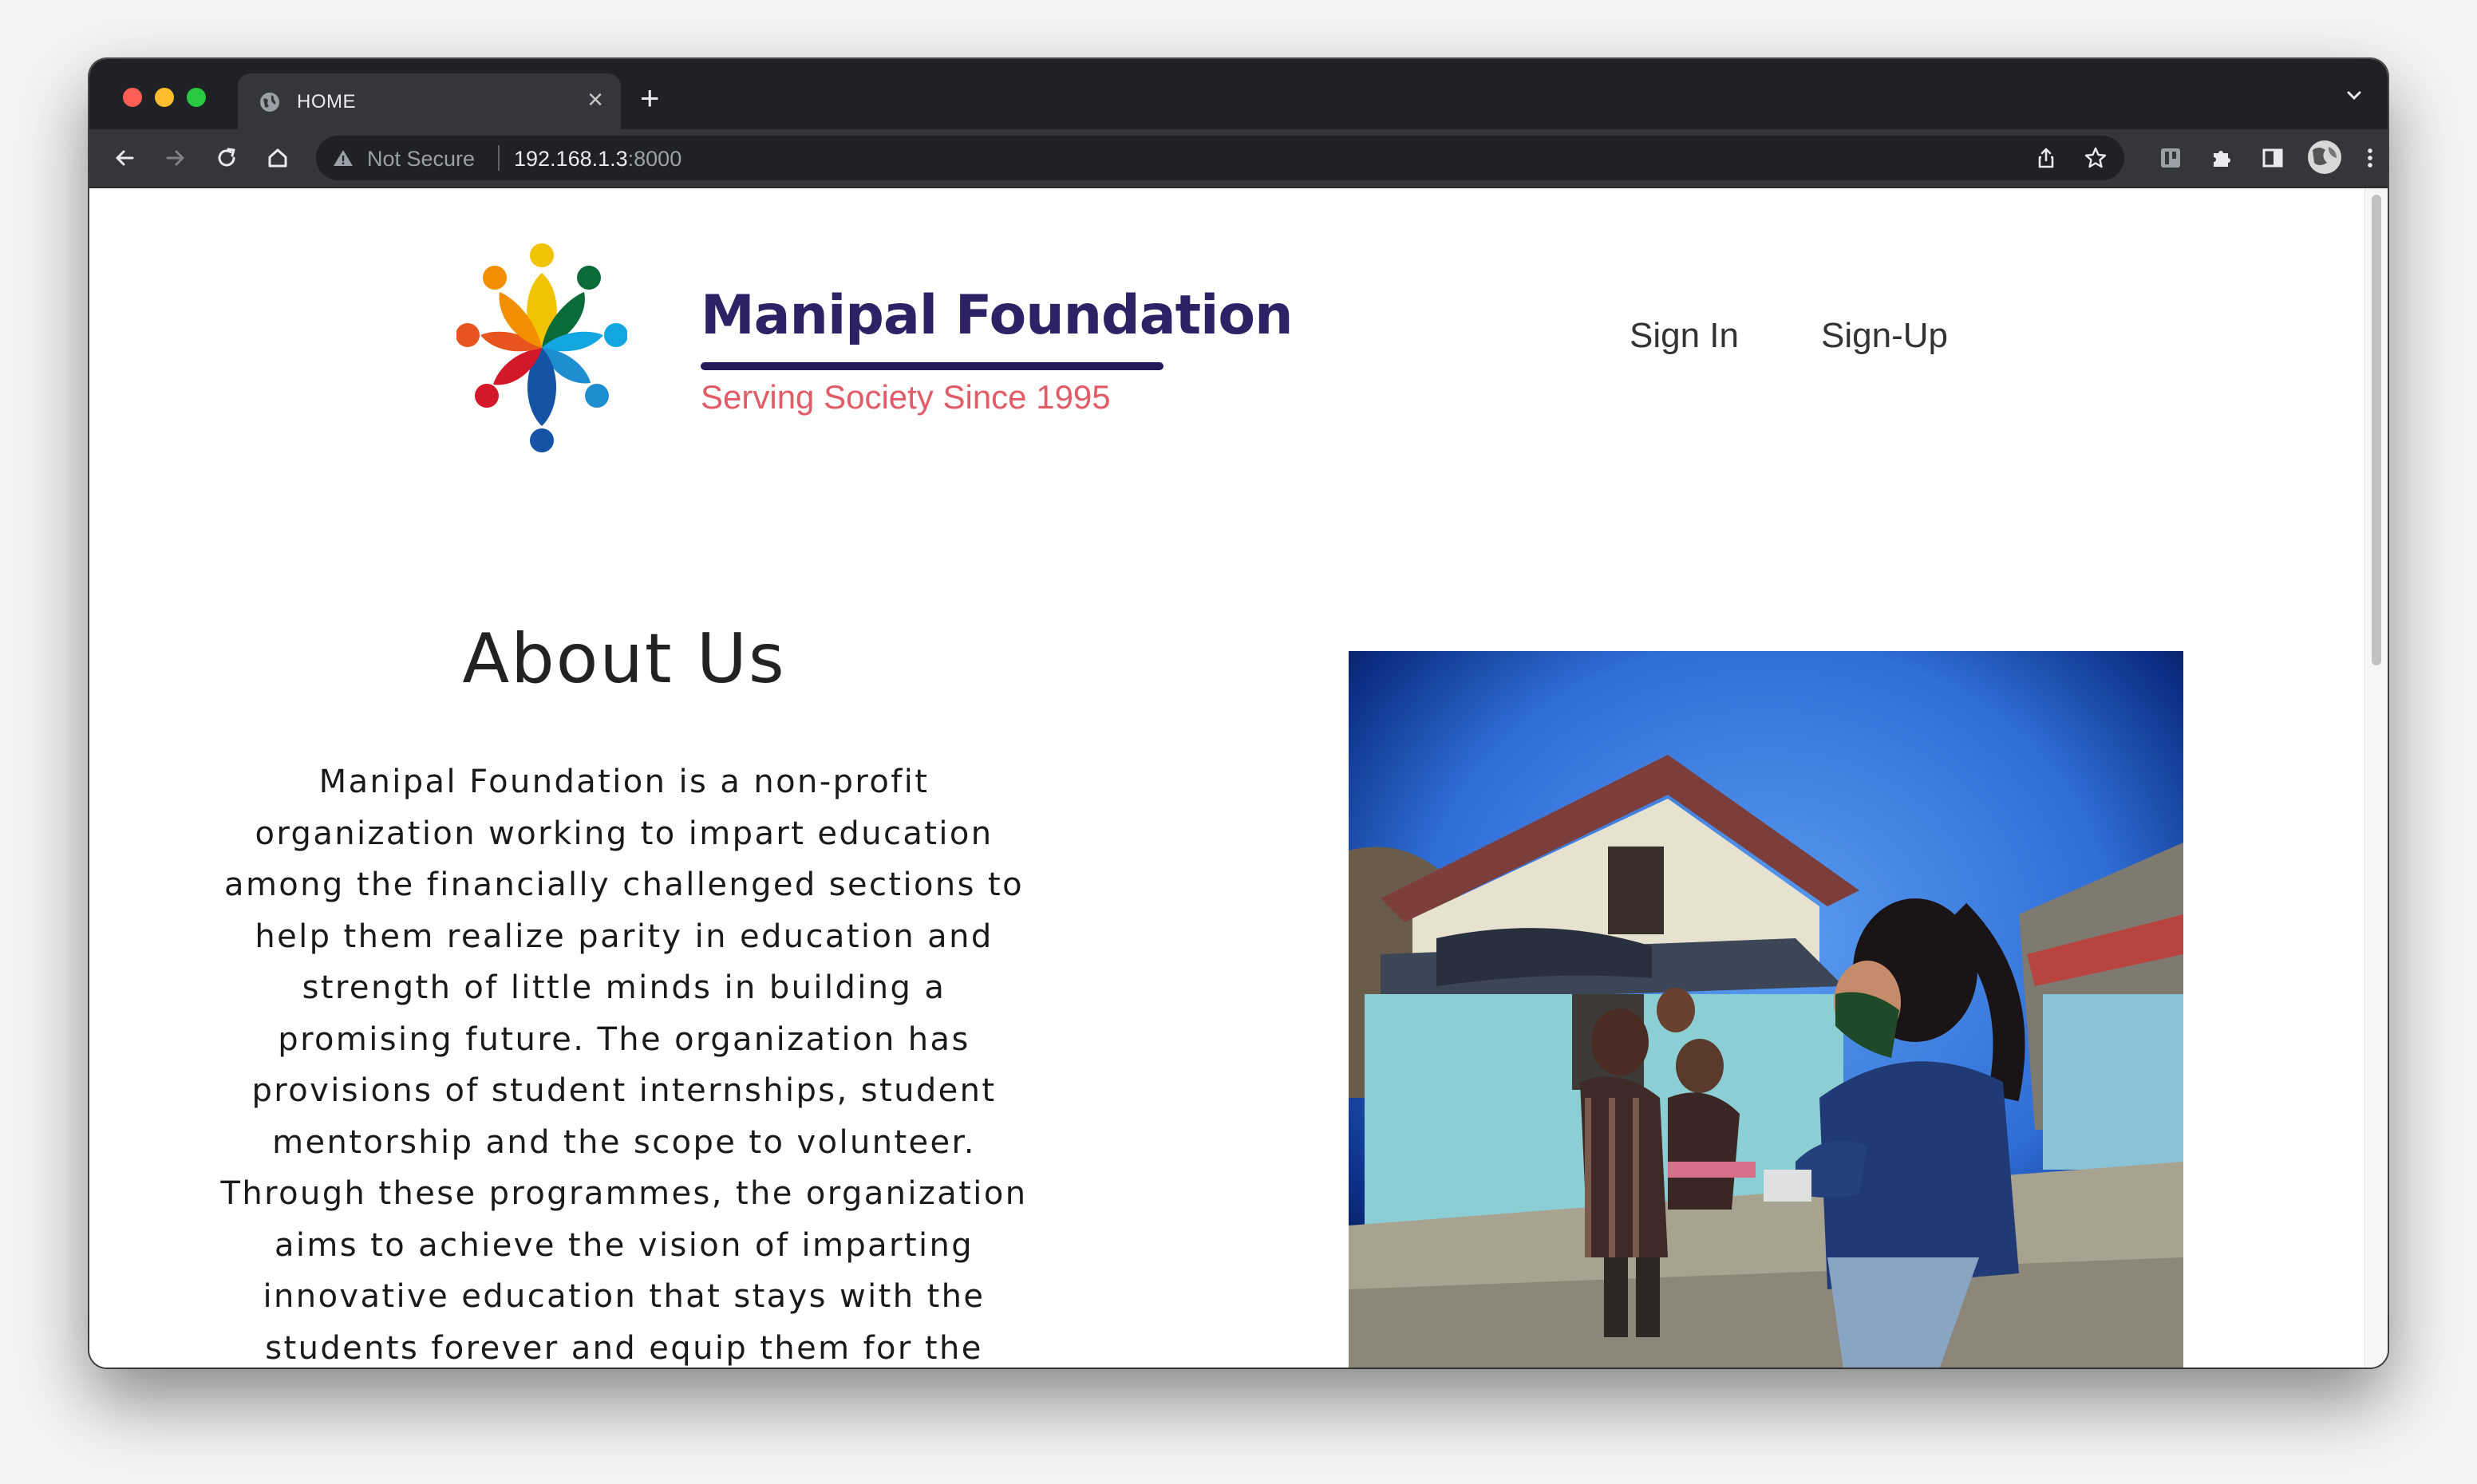  What do you see at coordinates (595, 99) in the screenshot?
I see `tab-close-icon: ×` at bounding box center [595, 99].